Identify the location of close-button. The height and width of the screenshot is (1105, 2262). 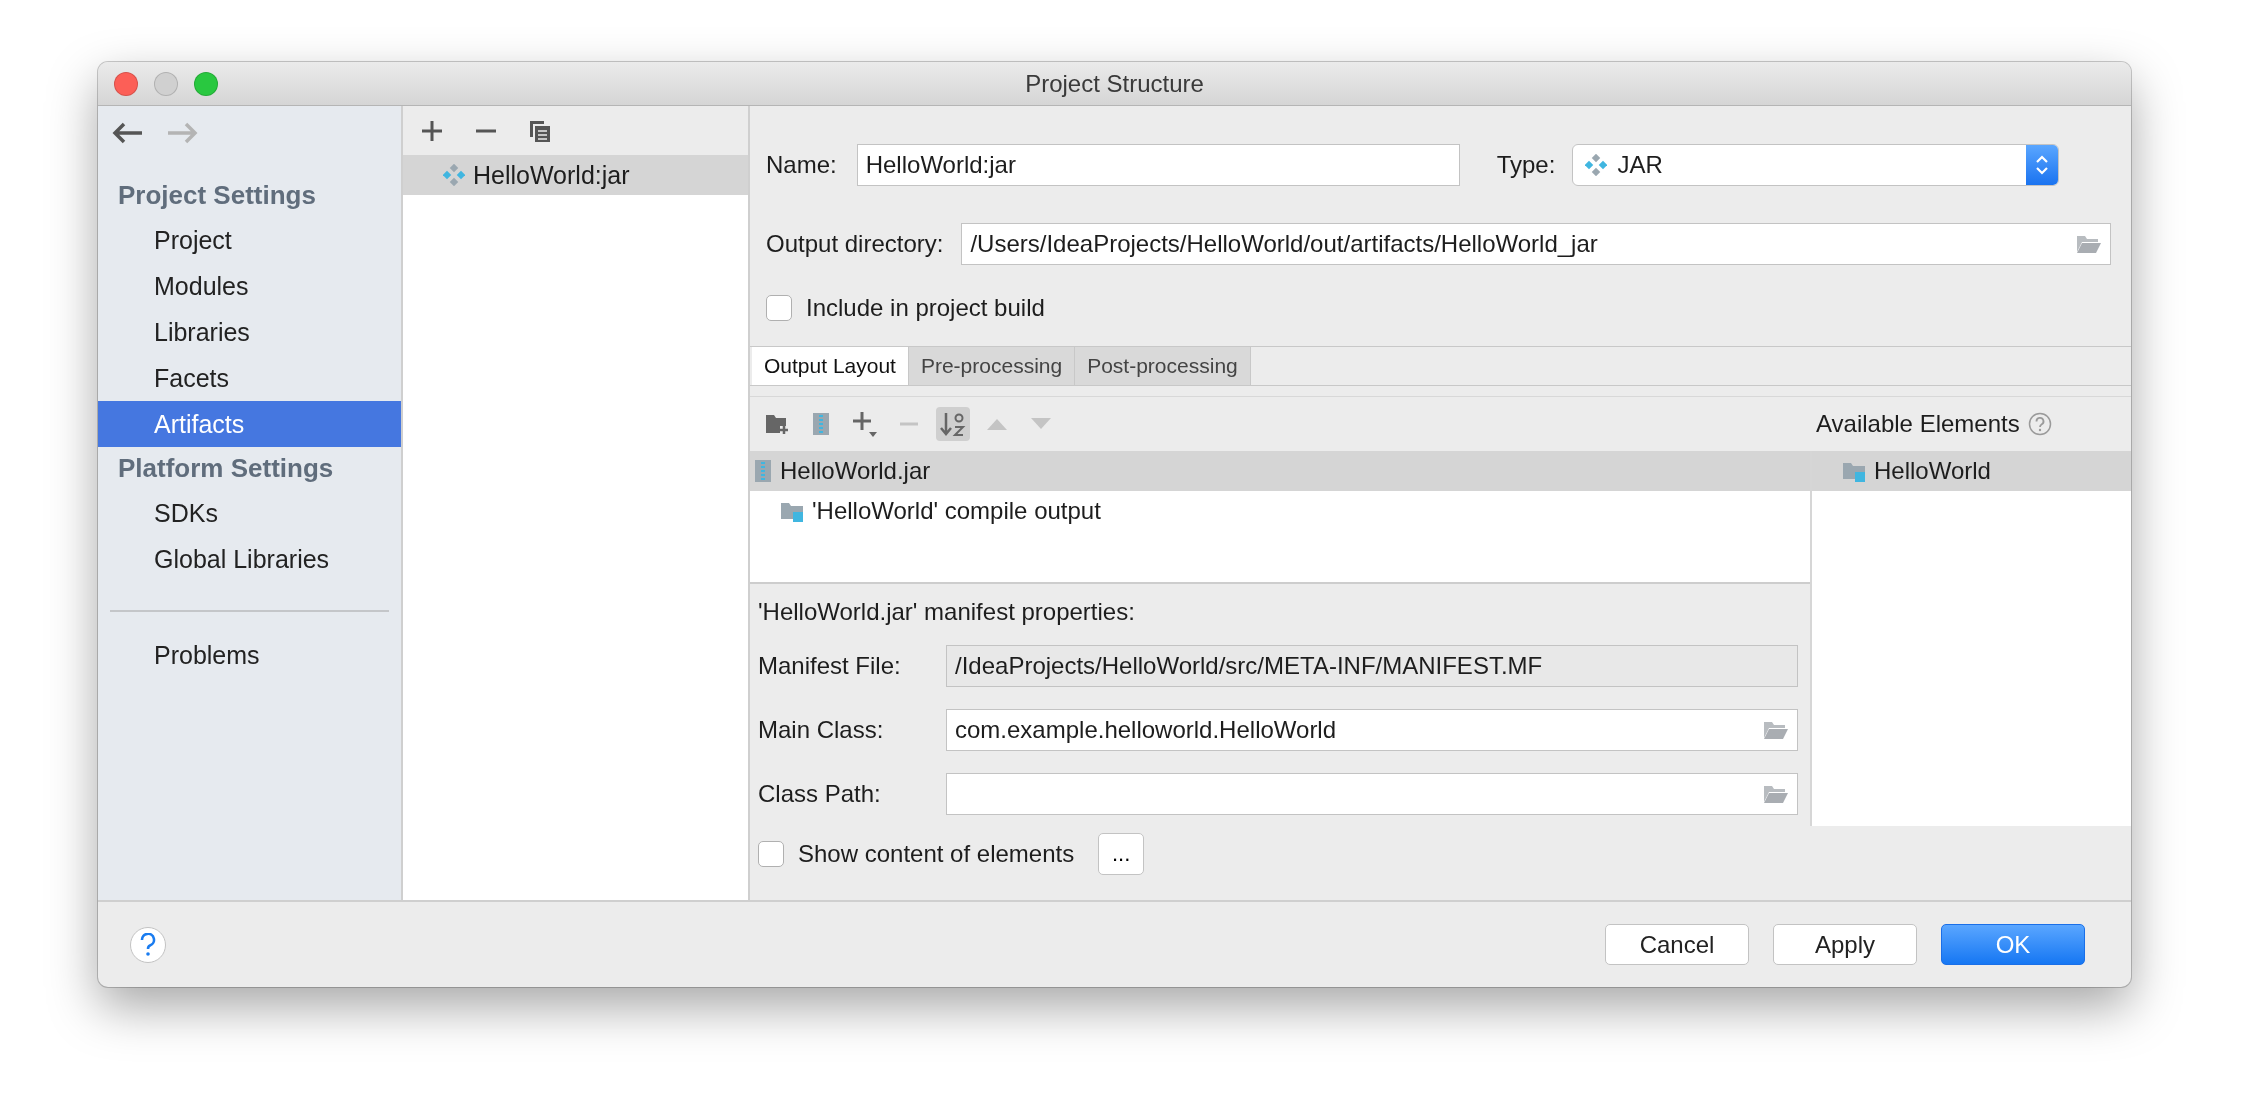
(126, 84).